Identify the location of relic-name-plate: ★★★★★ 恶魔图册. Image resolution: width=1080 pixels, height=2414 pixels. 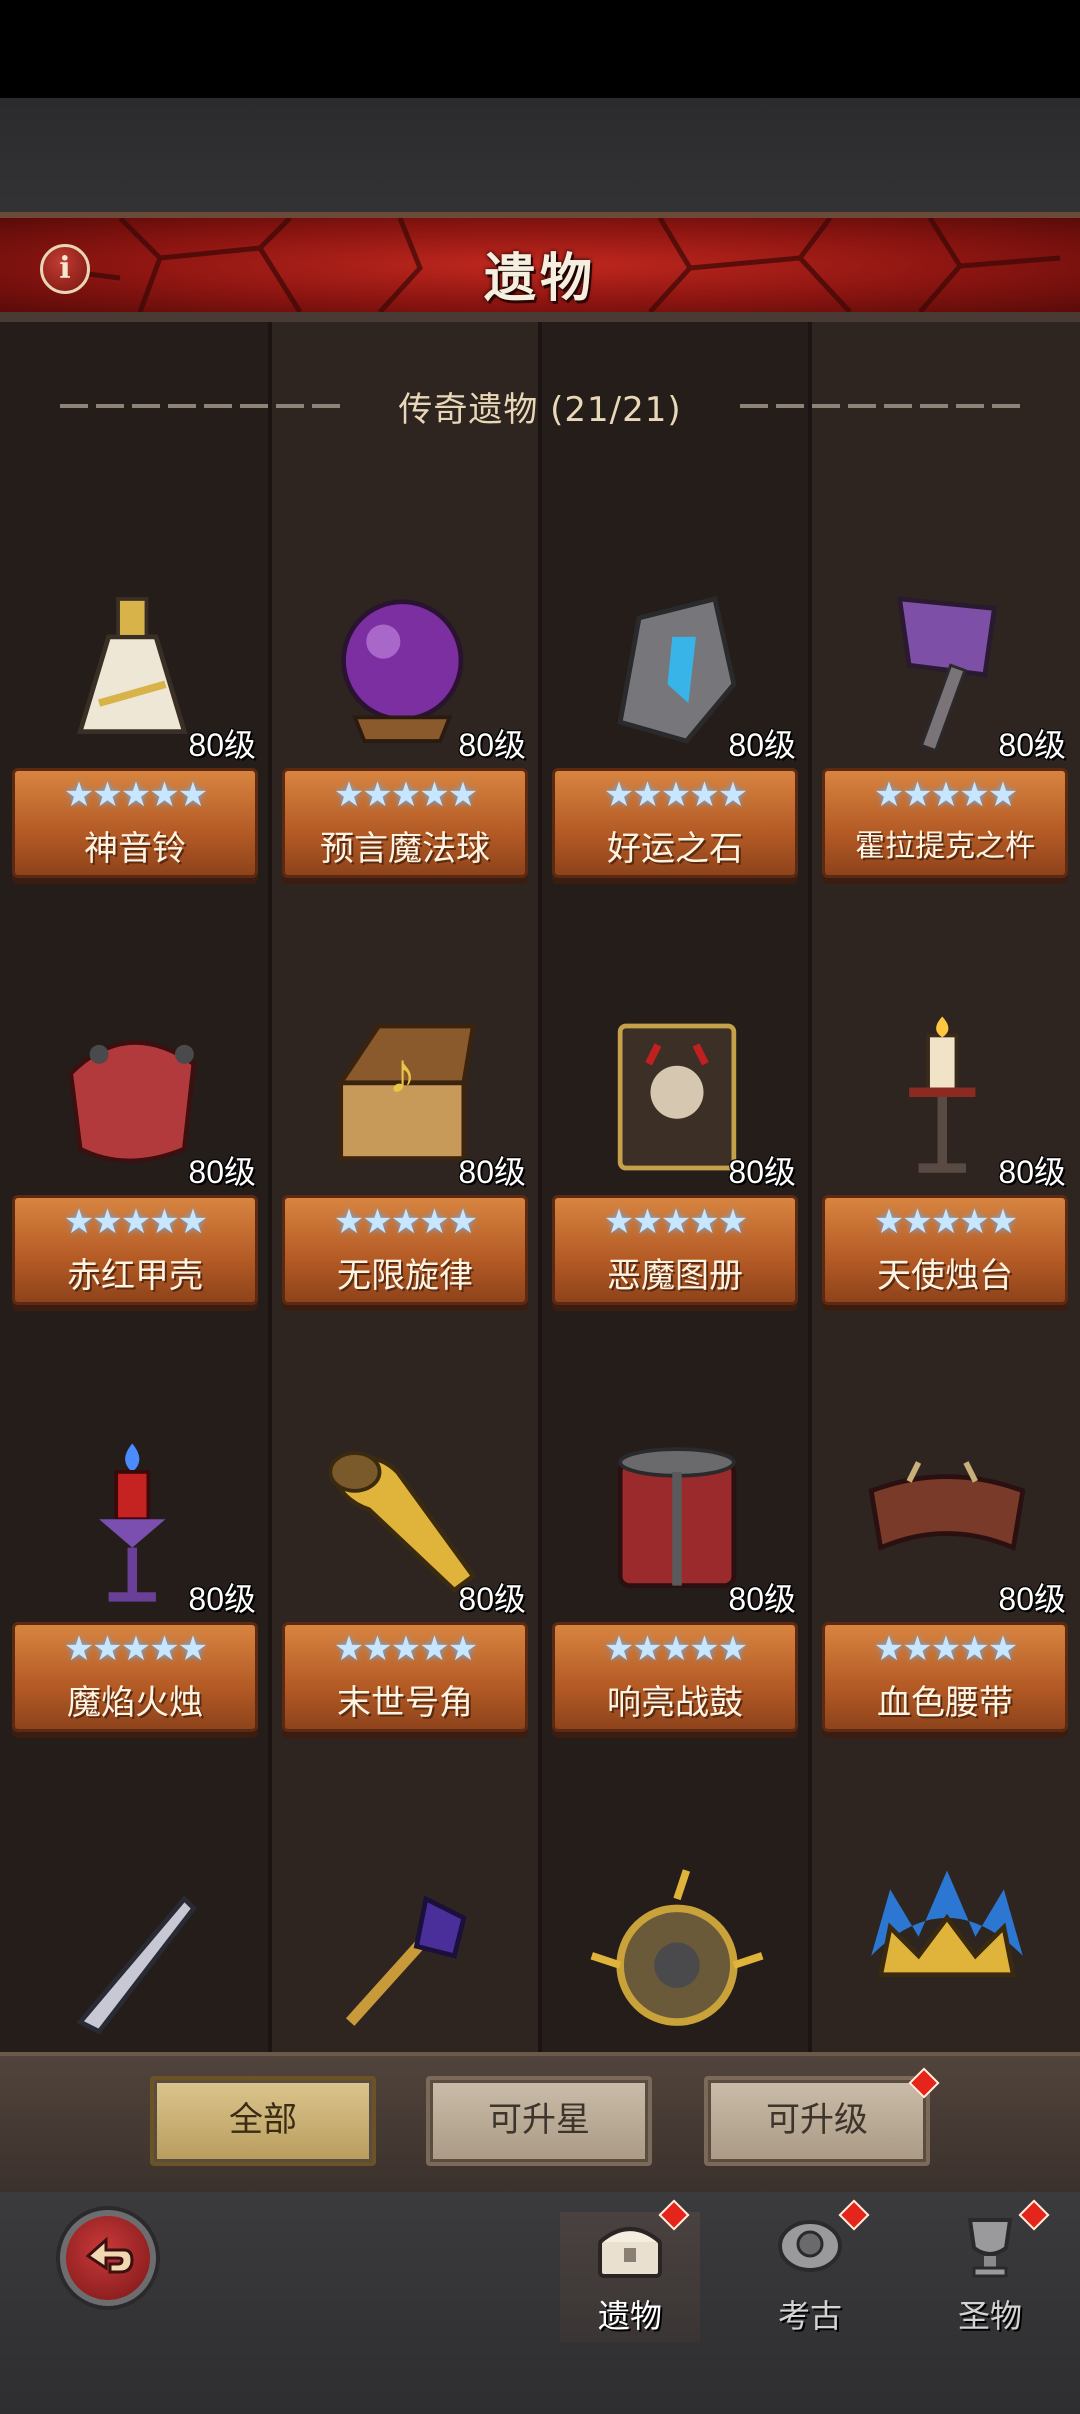
(675, 1250).